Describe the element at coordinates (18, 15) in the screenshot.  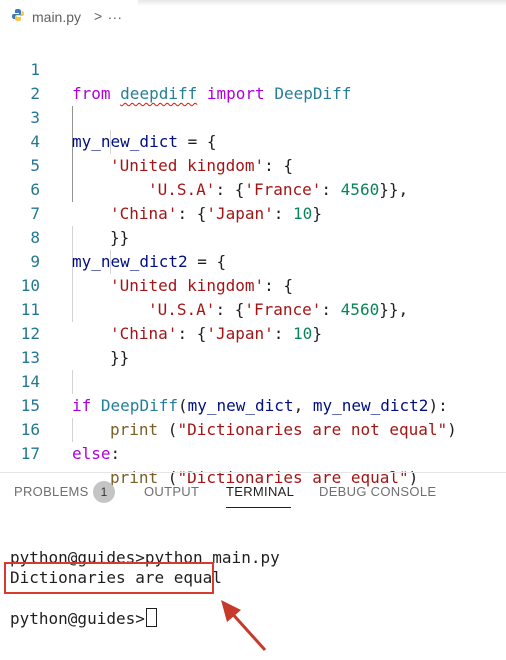
I see `python-file-icon` at that location.